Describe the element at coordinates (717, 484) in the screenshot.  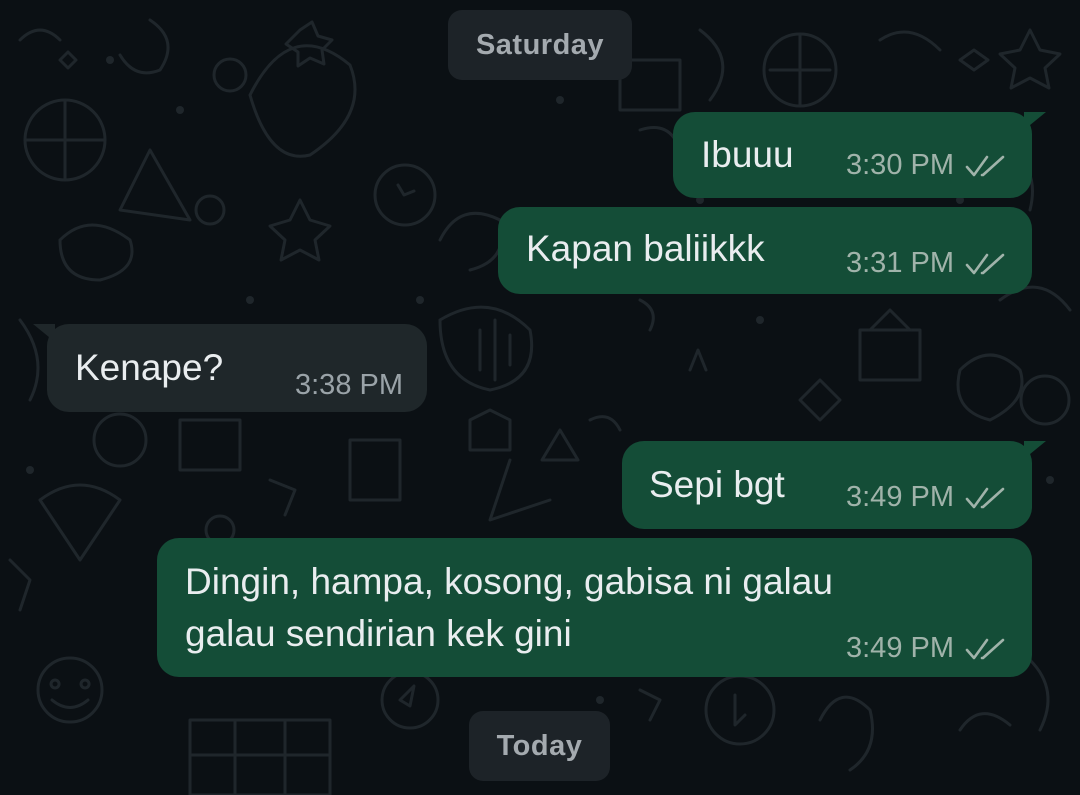
I see `message-text: Sepi bgt` at that location.